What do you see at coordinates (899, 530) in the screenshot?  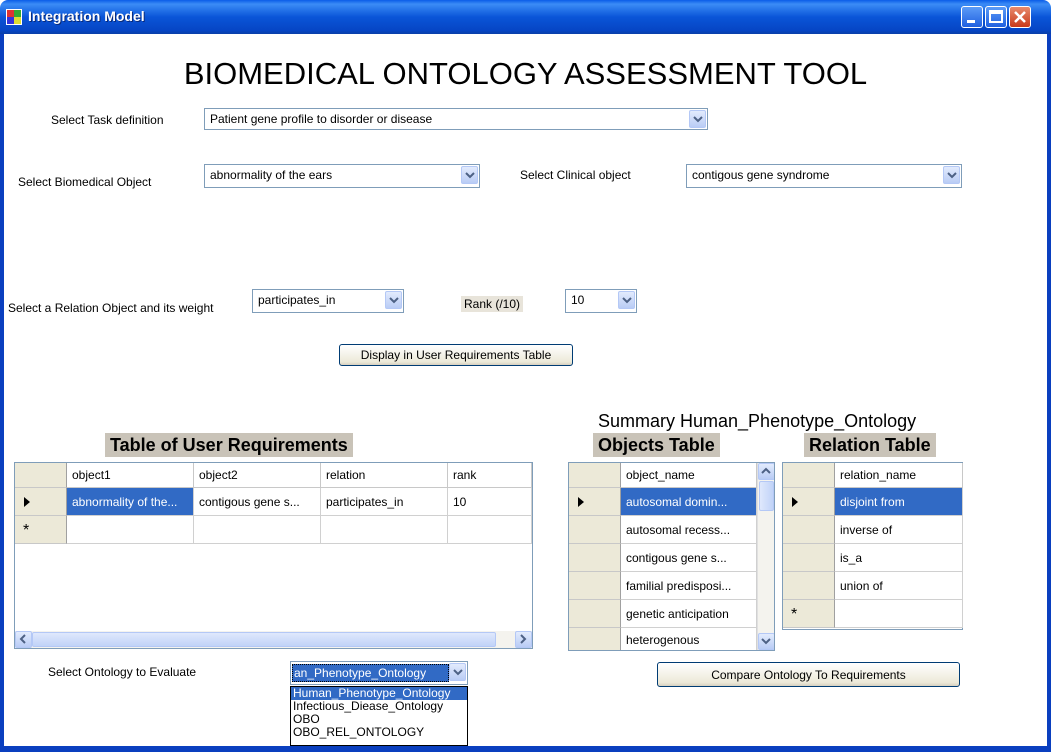 I see `table-cell: inverse of` at bounding box center [899, 530].